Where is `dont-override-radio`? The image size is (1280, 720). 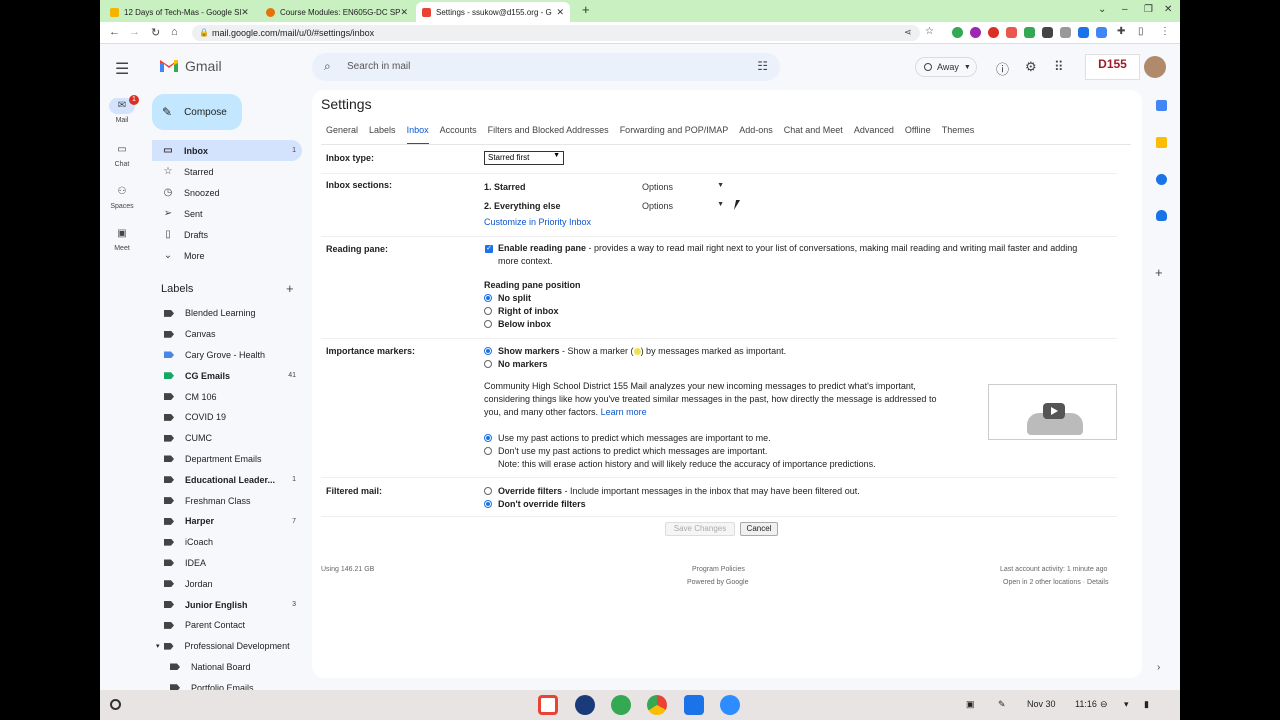
dont-override-radio is located at coordinates (488, 504).